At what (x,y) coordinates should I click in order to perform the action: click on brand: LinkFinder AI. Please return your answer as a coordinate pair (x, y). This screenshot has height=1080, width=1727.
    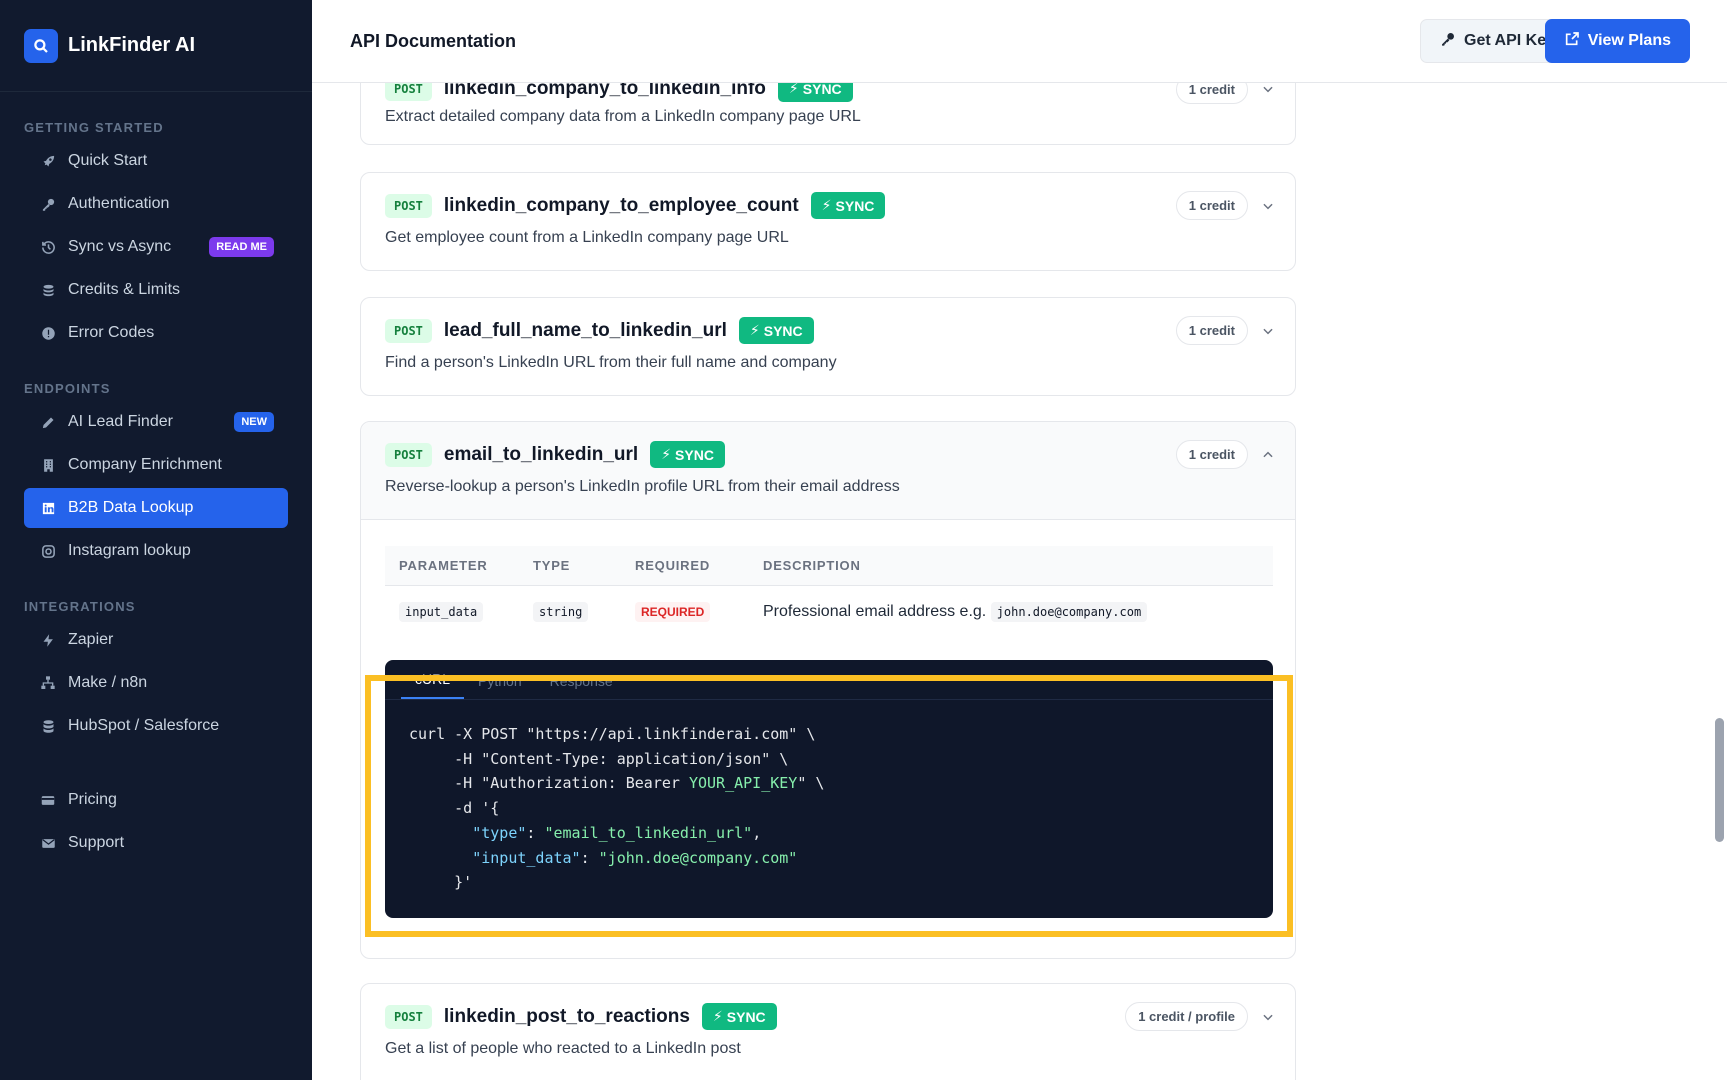
    Looking at the image, I should click on (156, 46).